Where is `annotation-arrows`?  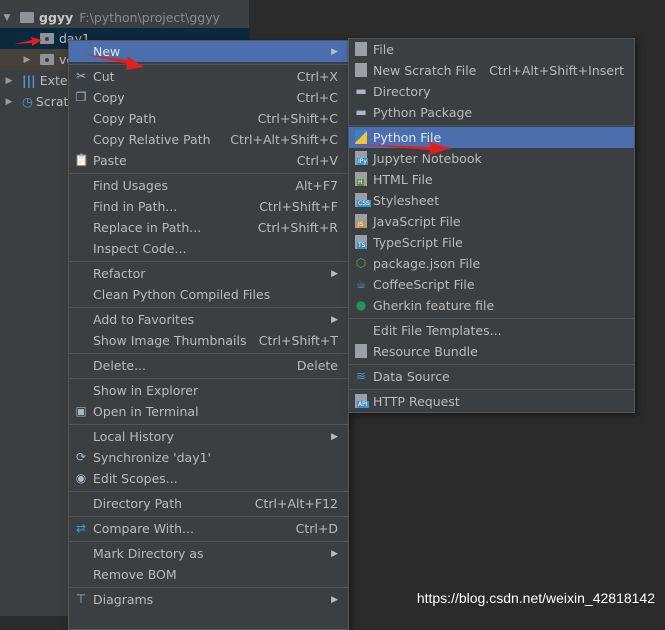 annotation-arrows is located at coordinates (232, 96).